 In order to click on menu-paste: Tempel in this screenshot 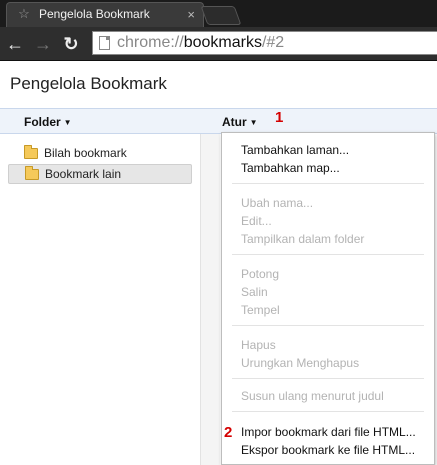, I will do `click(260, 310)`.